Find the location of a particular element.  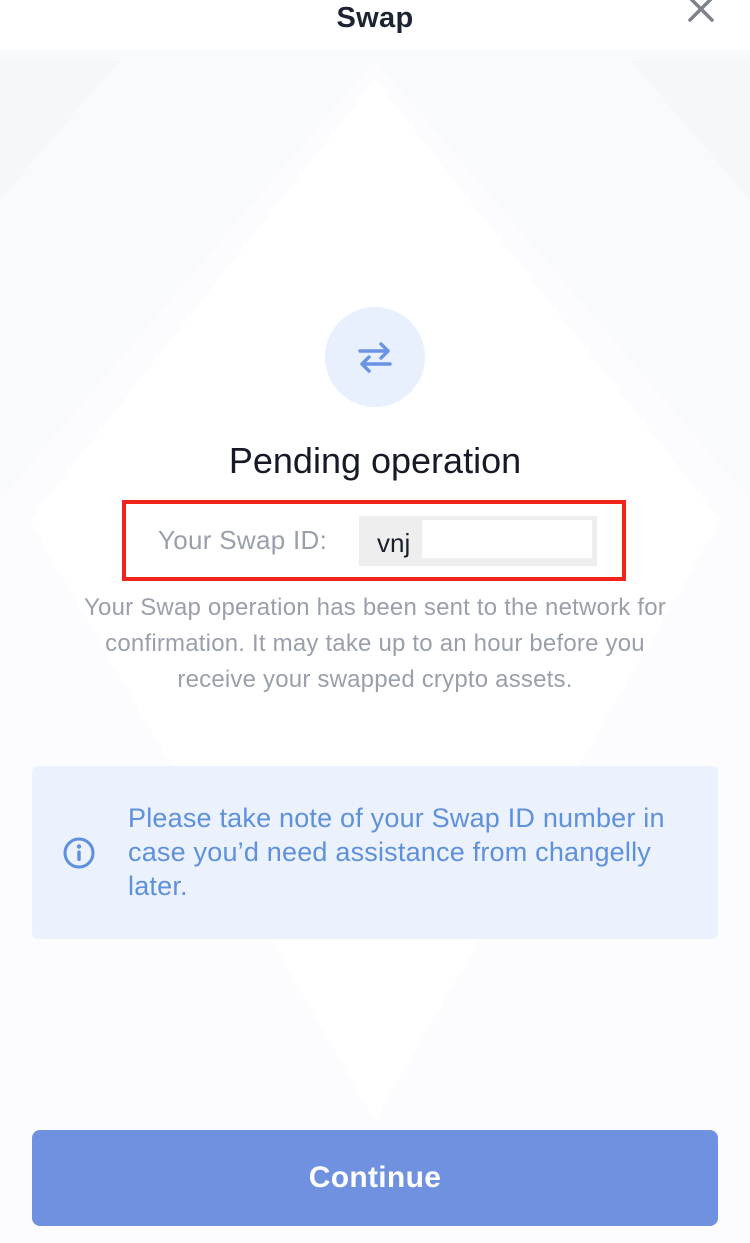

close-button is located at coordinates (701, 13).